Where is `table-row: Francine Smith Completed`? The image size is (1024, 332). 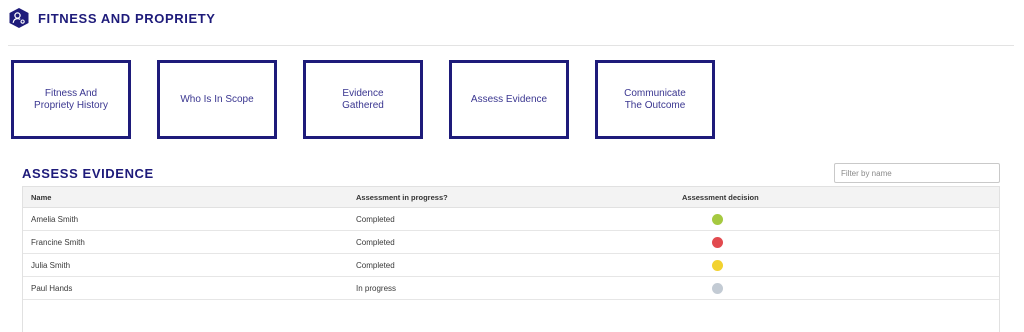 table-row: Francine Smith Completed is located at coordinates (511, 242).